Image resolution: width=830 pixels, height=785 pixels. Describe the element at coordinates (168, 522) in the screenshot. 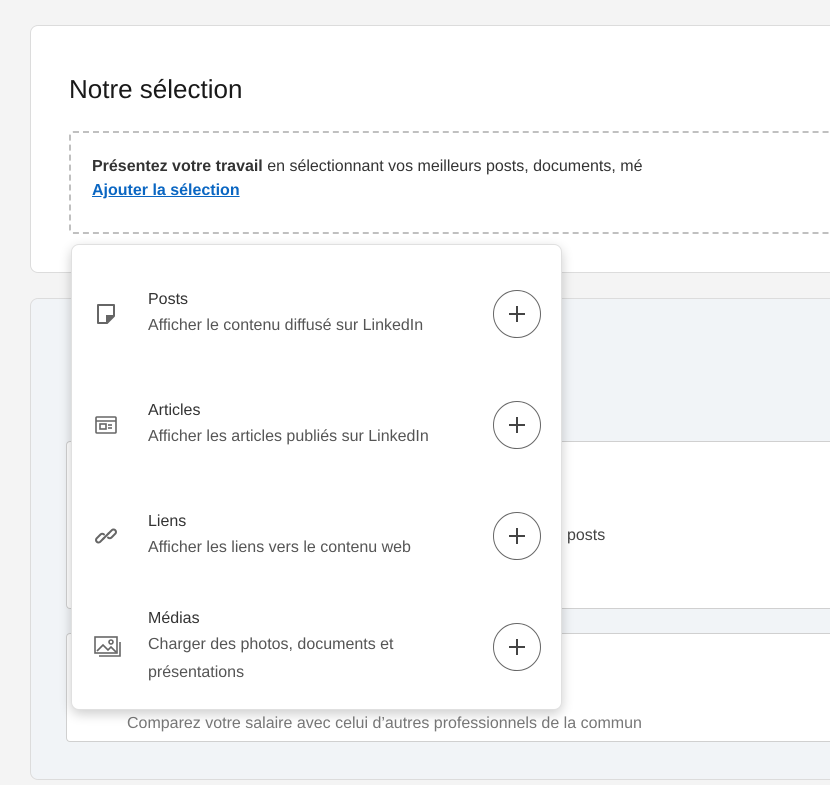

I see `menu-item-title: Liens` at that location.